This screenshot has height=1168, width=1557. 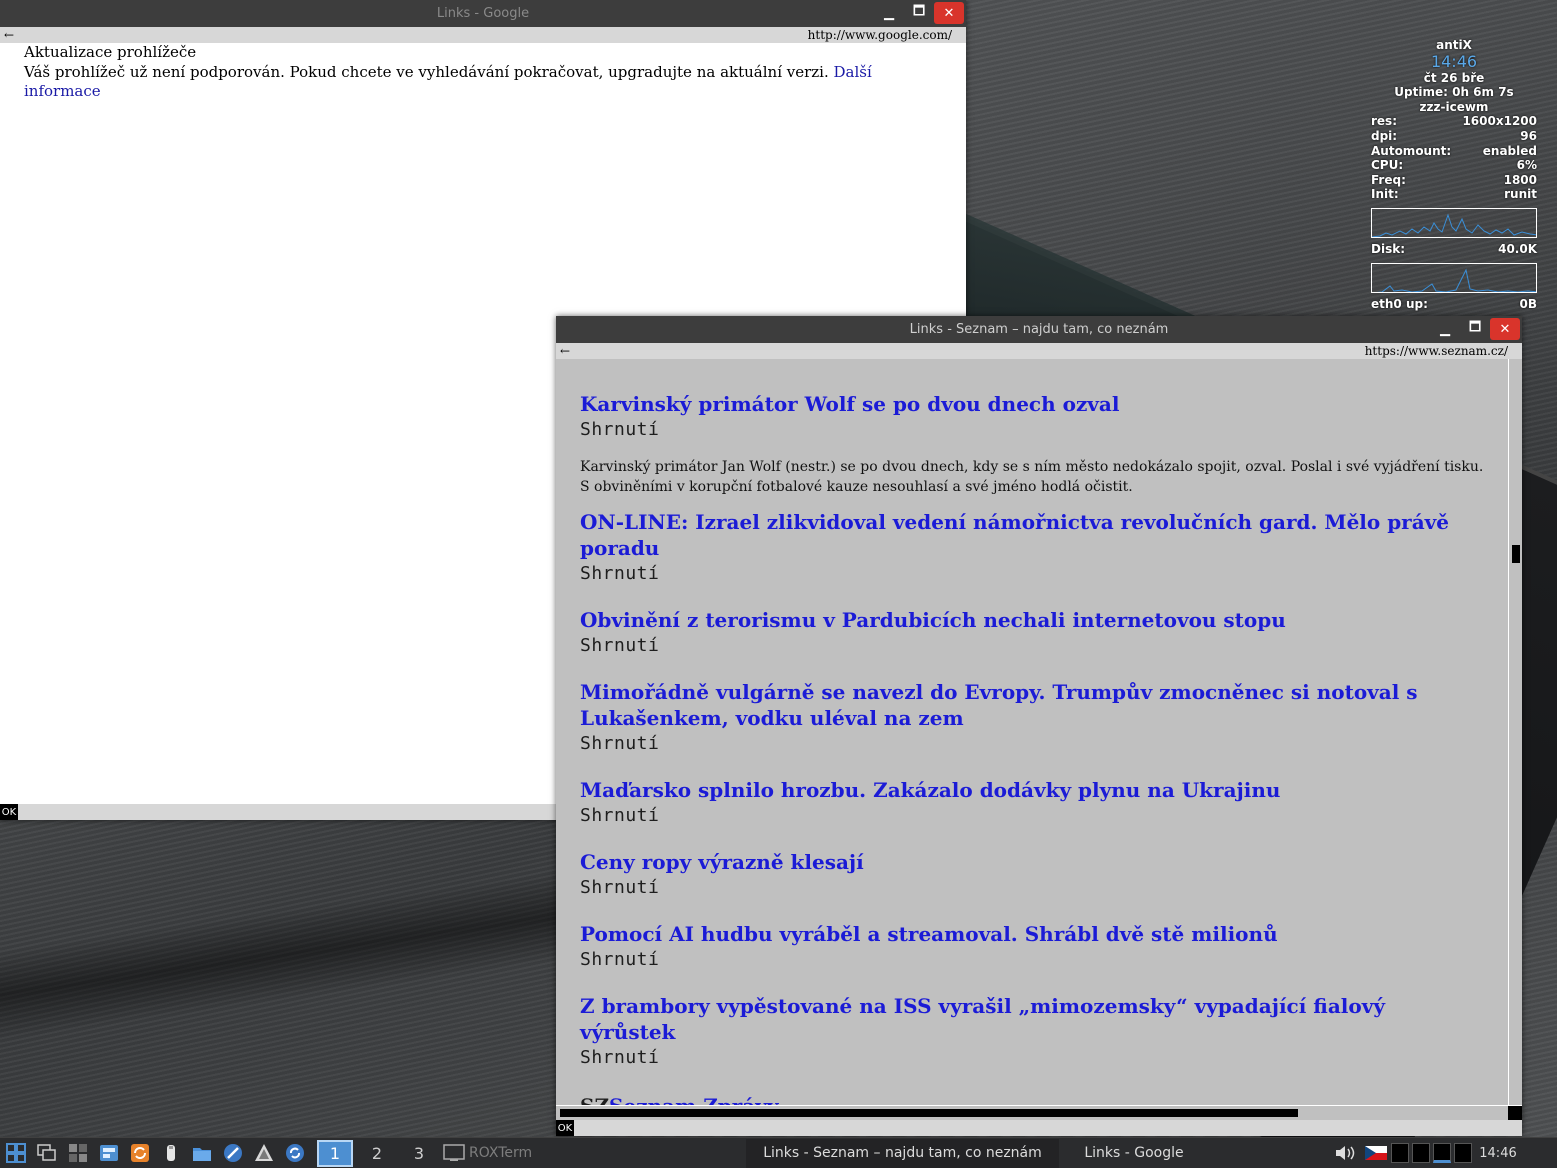 I want to click on sync-icon, so click(x=295, y=1153).